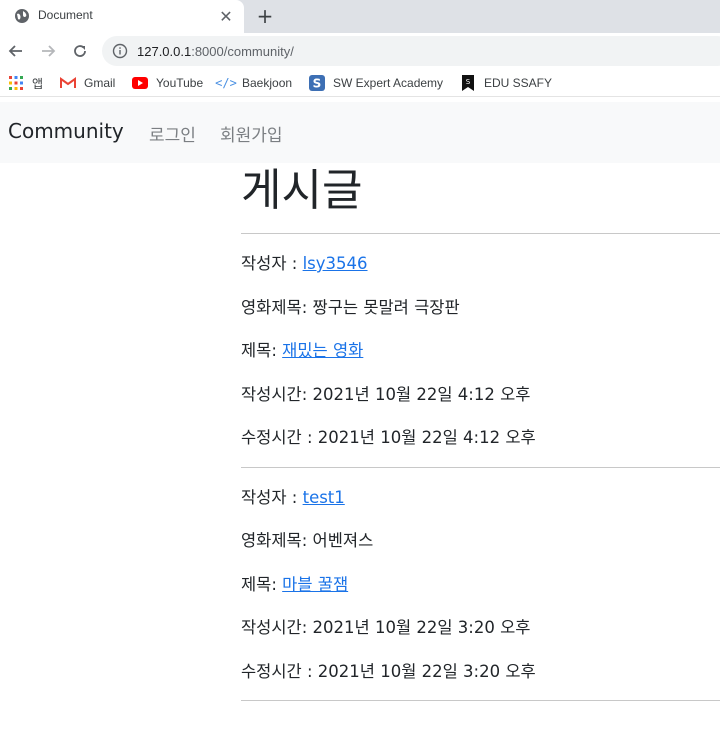  I want to click on arrow-left-icon, so click(15, 51).